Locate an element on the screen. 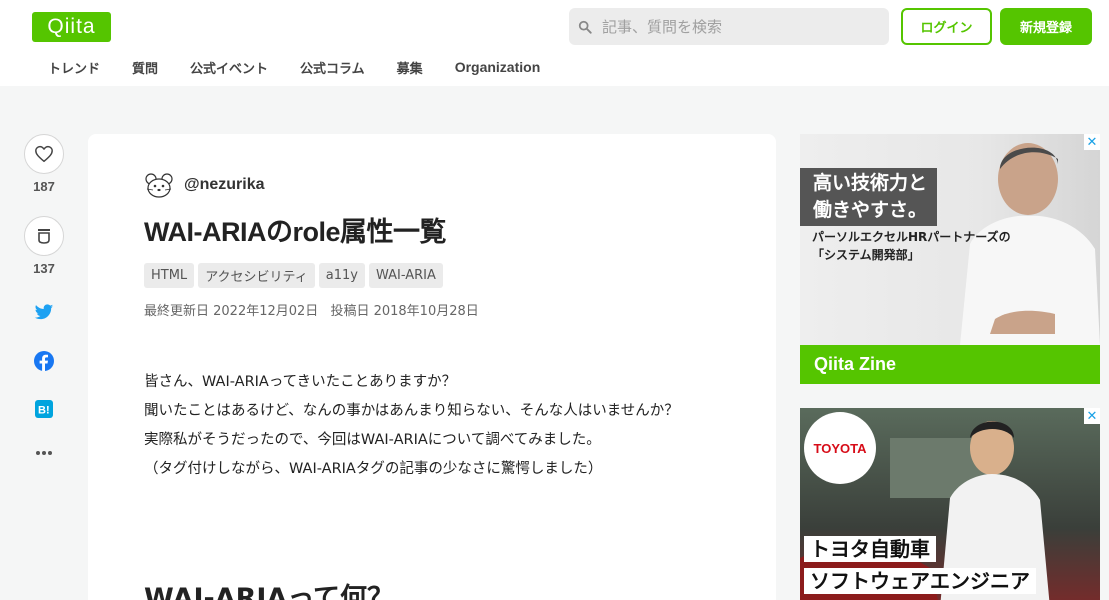 The width and height of the screenshot is (1109, 600). stock-button is located at coordinates (44, 236).